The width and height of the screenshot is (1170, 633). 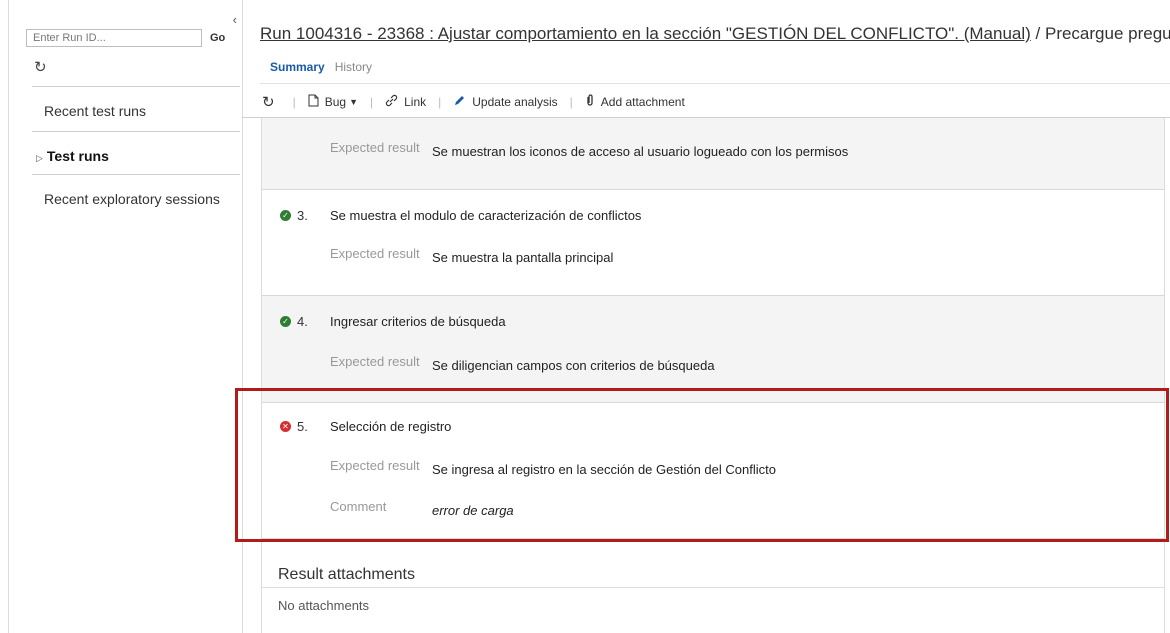 I want to click on sidebar-item-test-runs: ▷ Test runs, so click(x=72, y=156).